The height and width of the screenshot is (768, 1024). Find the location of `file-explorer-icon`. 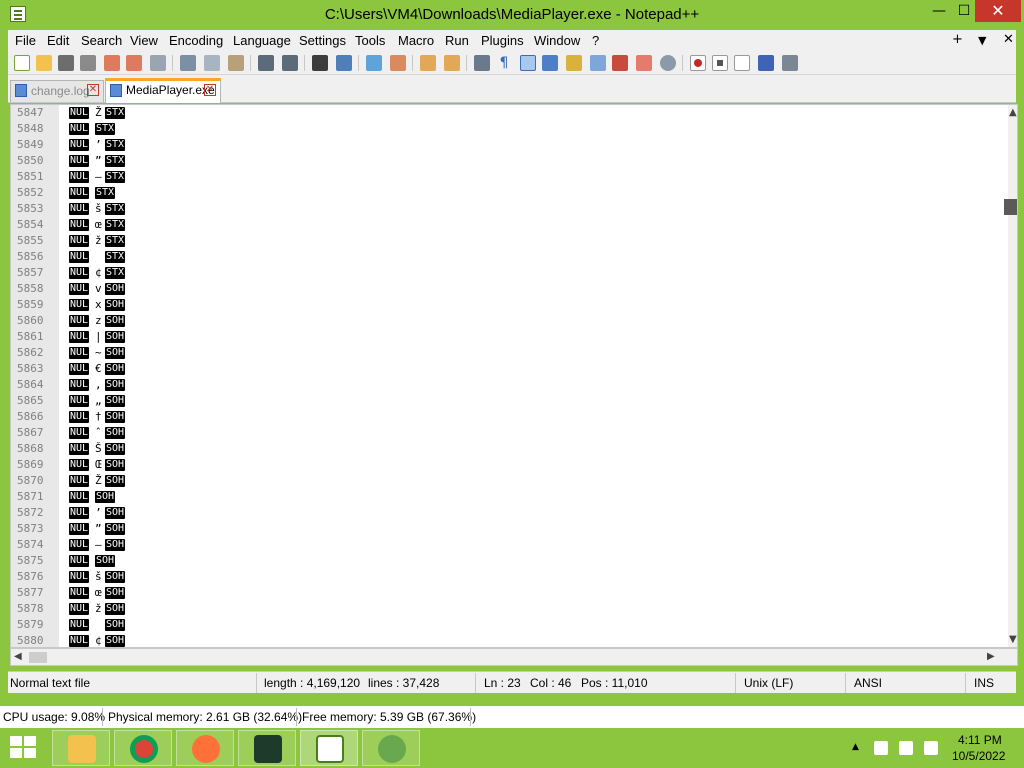

file-explorer-icon is located at coordinates (81, 748).